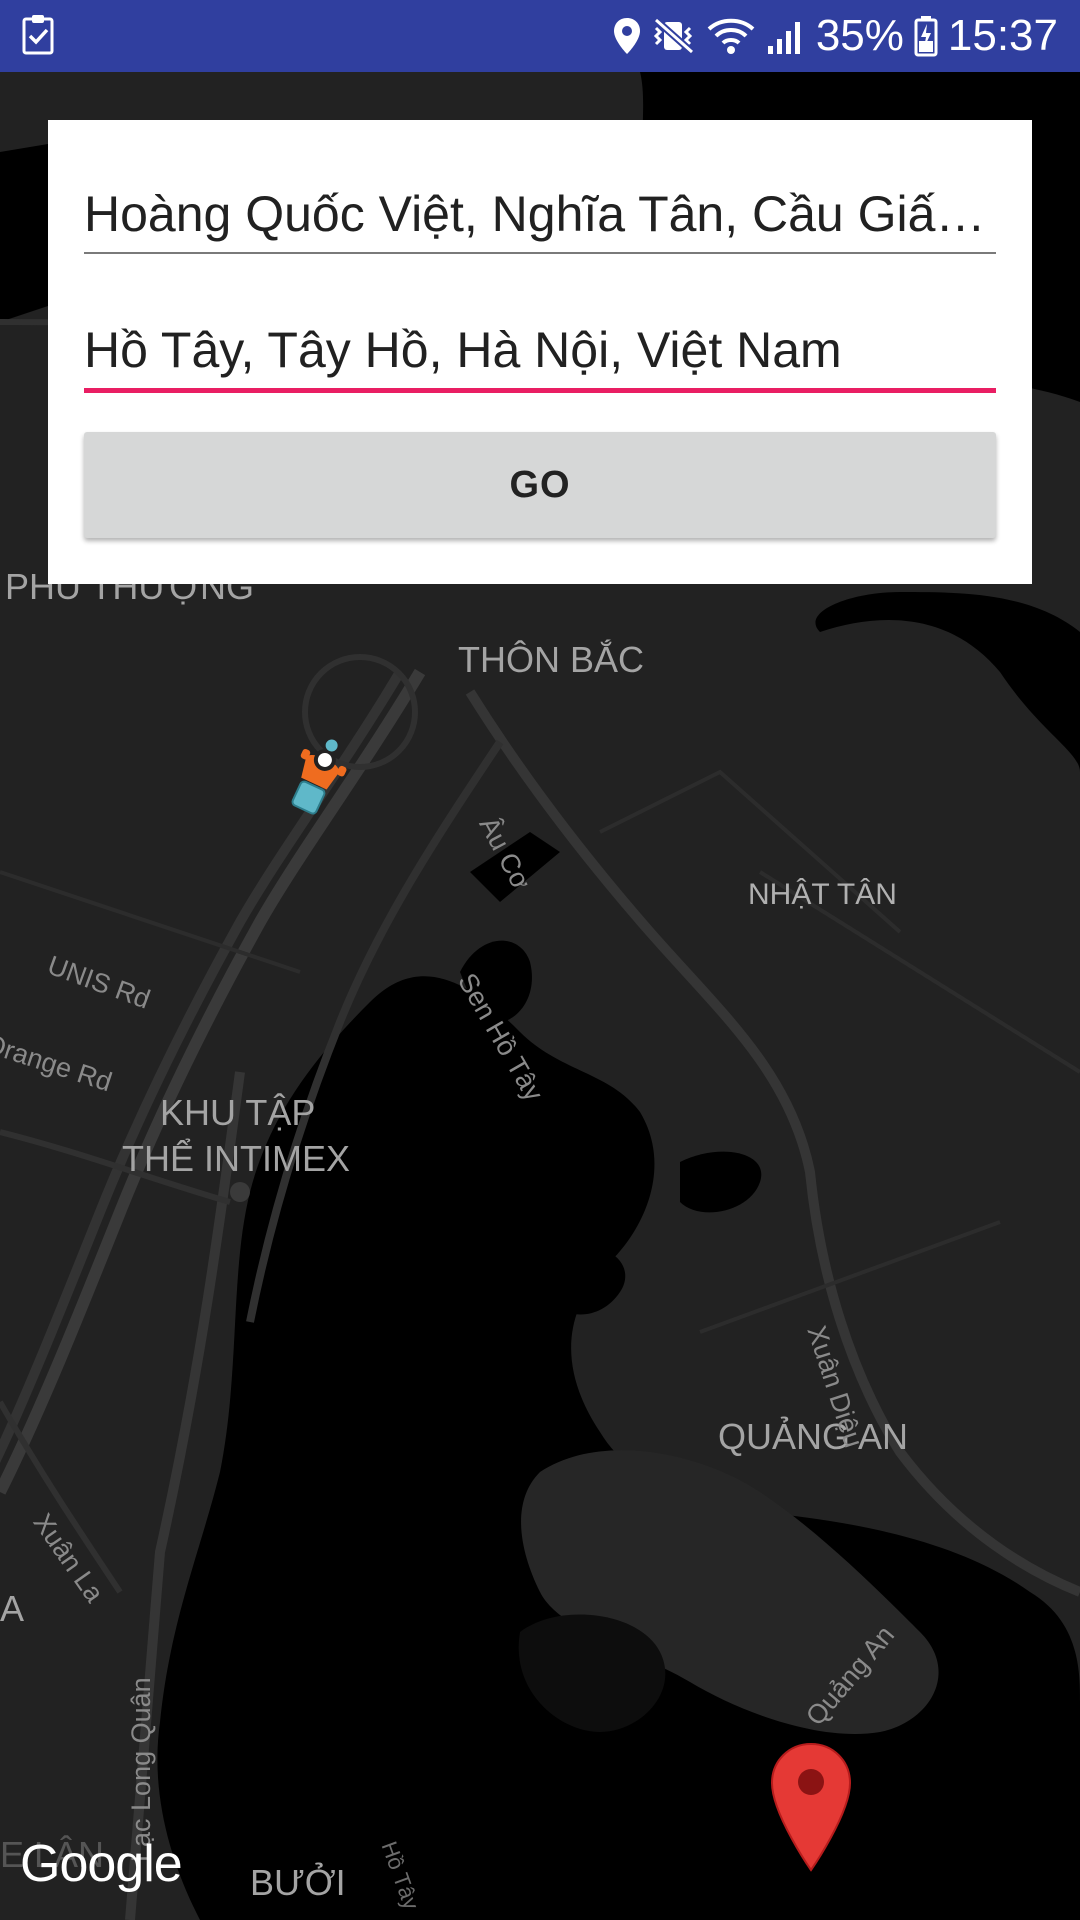  Describe the element at coordinates (731, 36) in the screenshot. I see `wifi-icon` at that location.